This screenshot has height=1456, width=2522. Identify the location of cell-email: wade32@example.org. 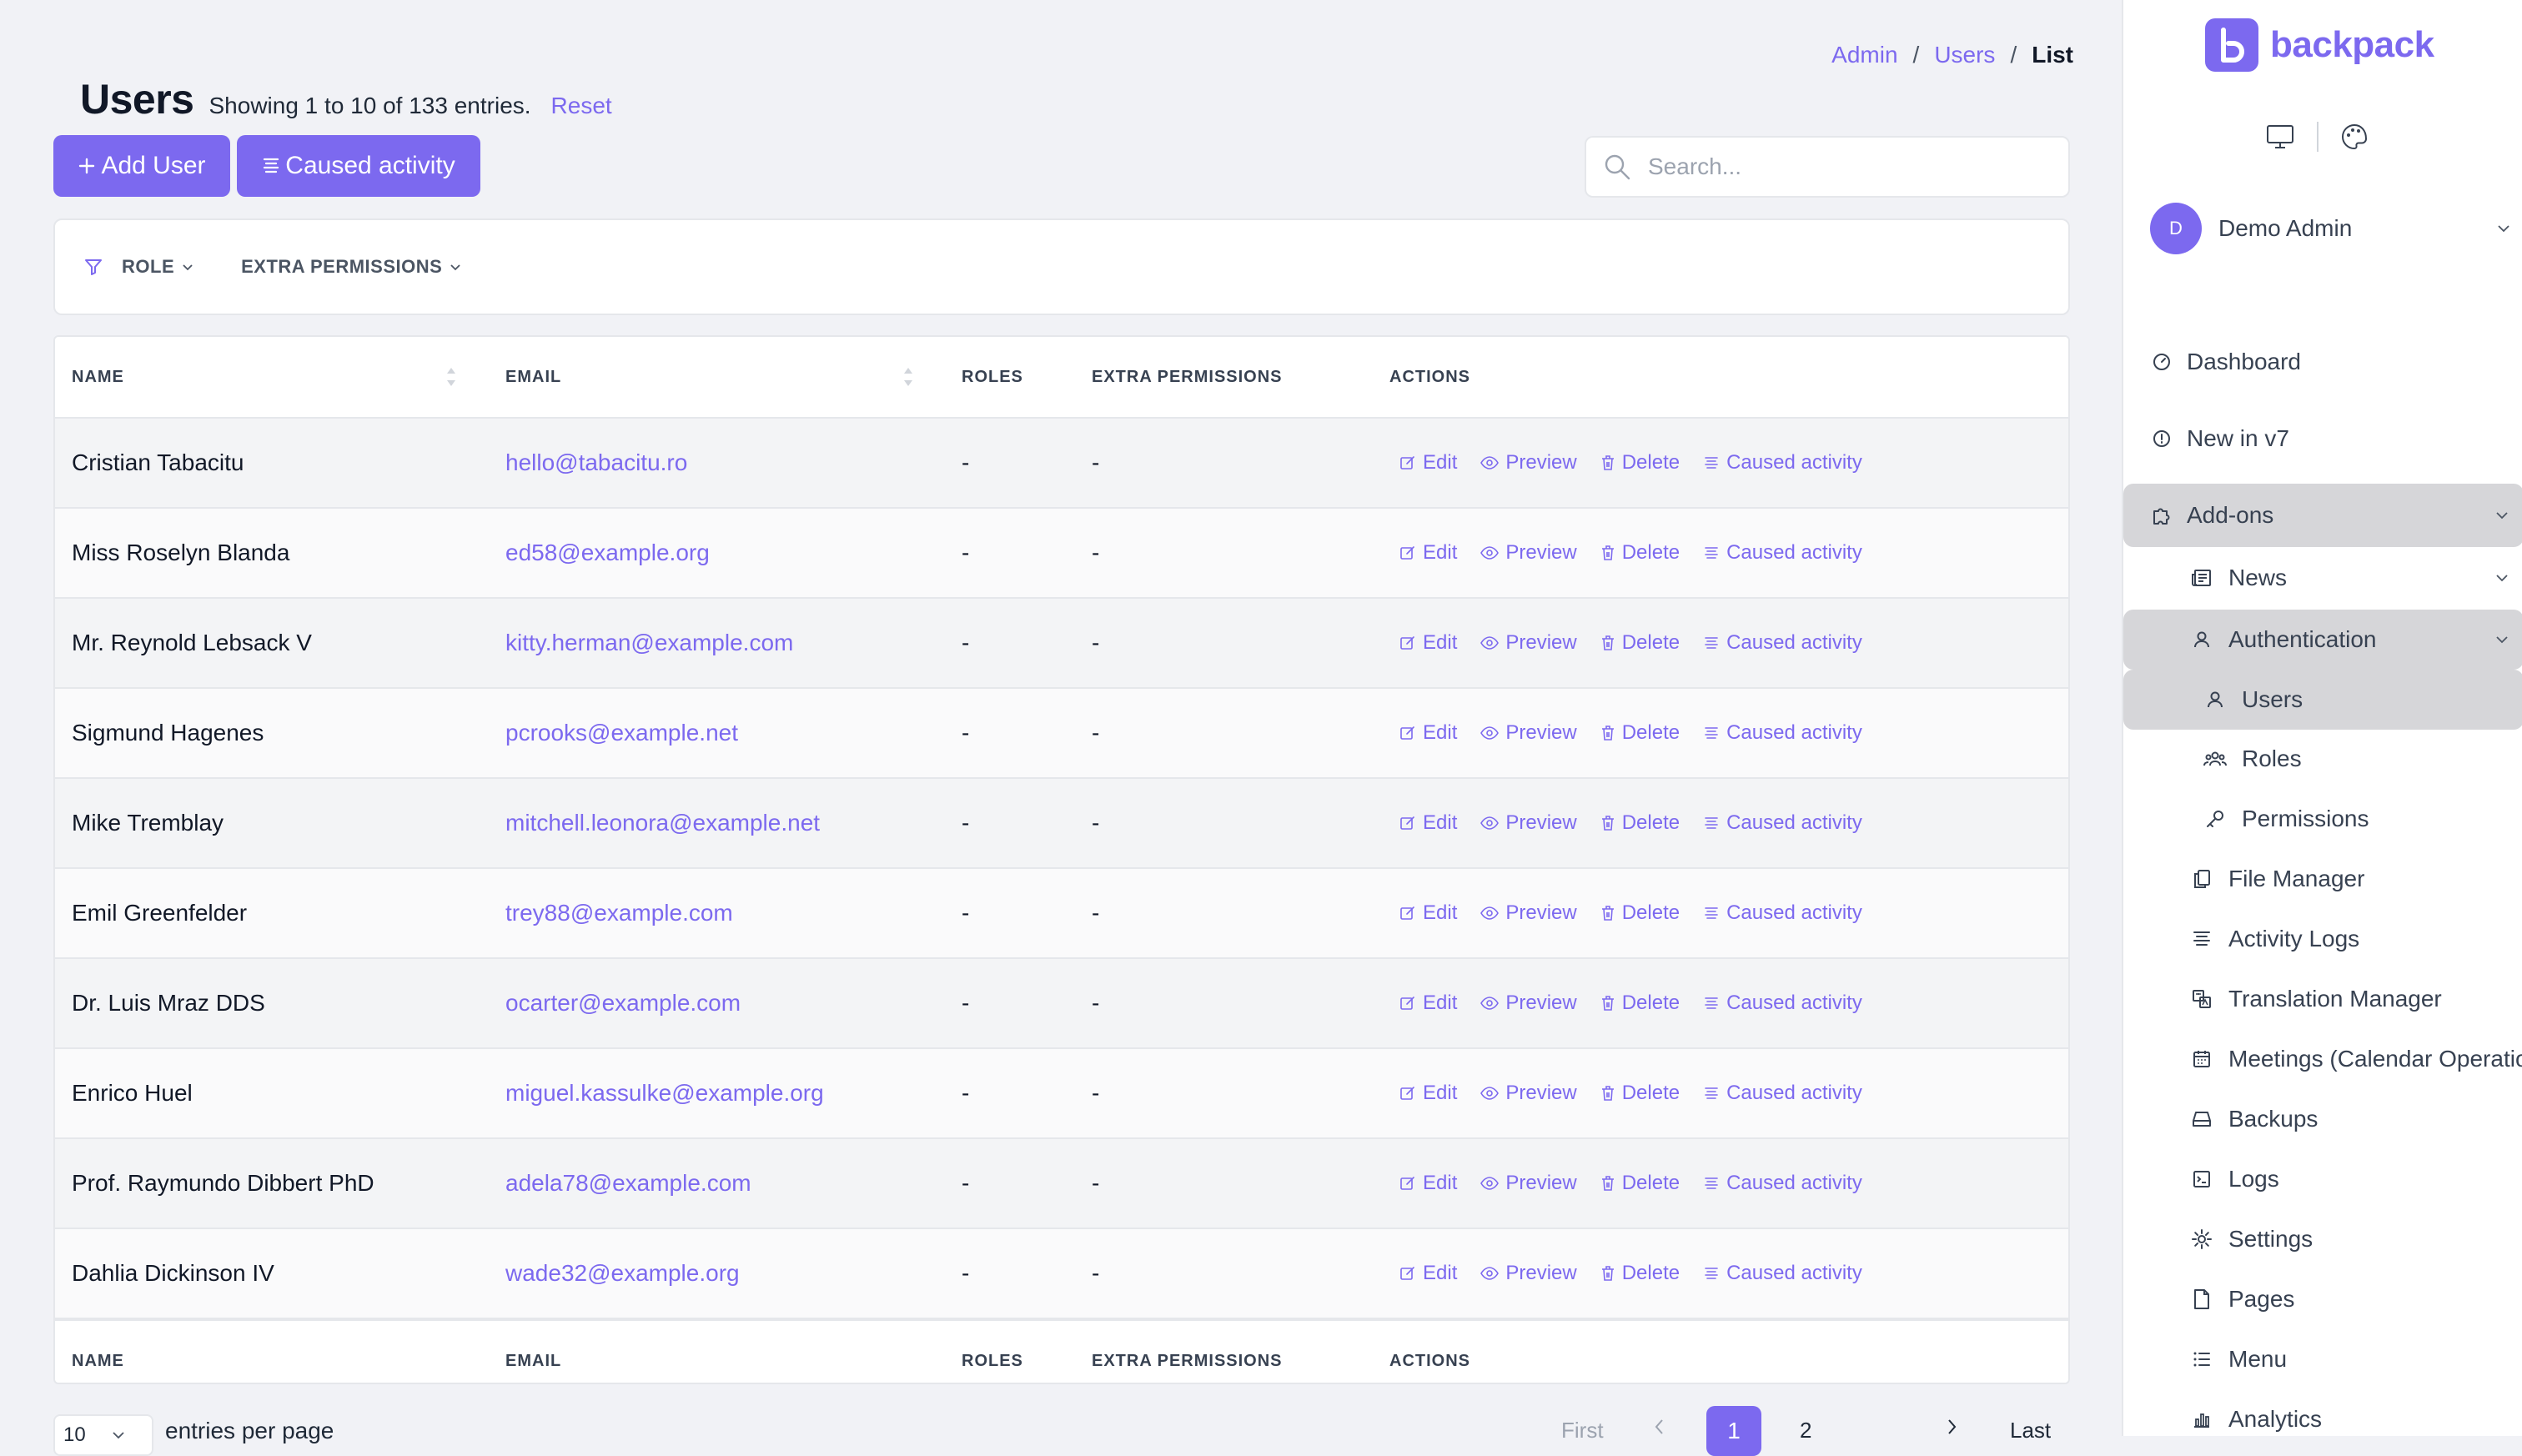
(622, 1273).